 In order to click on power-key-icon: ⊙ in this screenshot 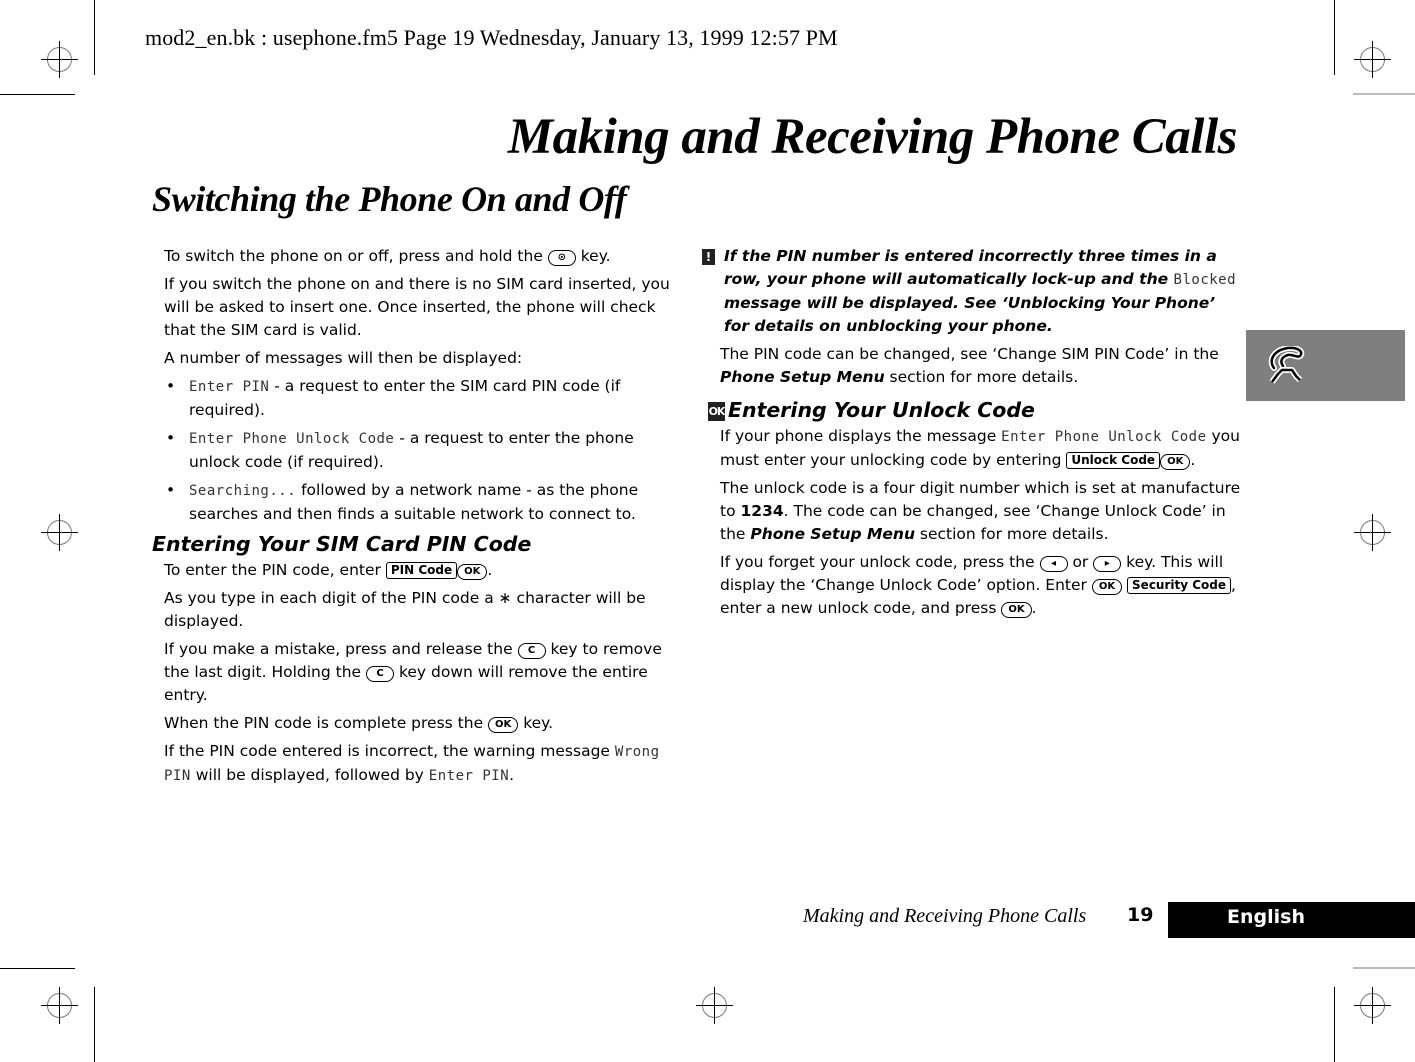, I will do `click(561, 258)`.